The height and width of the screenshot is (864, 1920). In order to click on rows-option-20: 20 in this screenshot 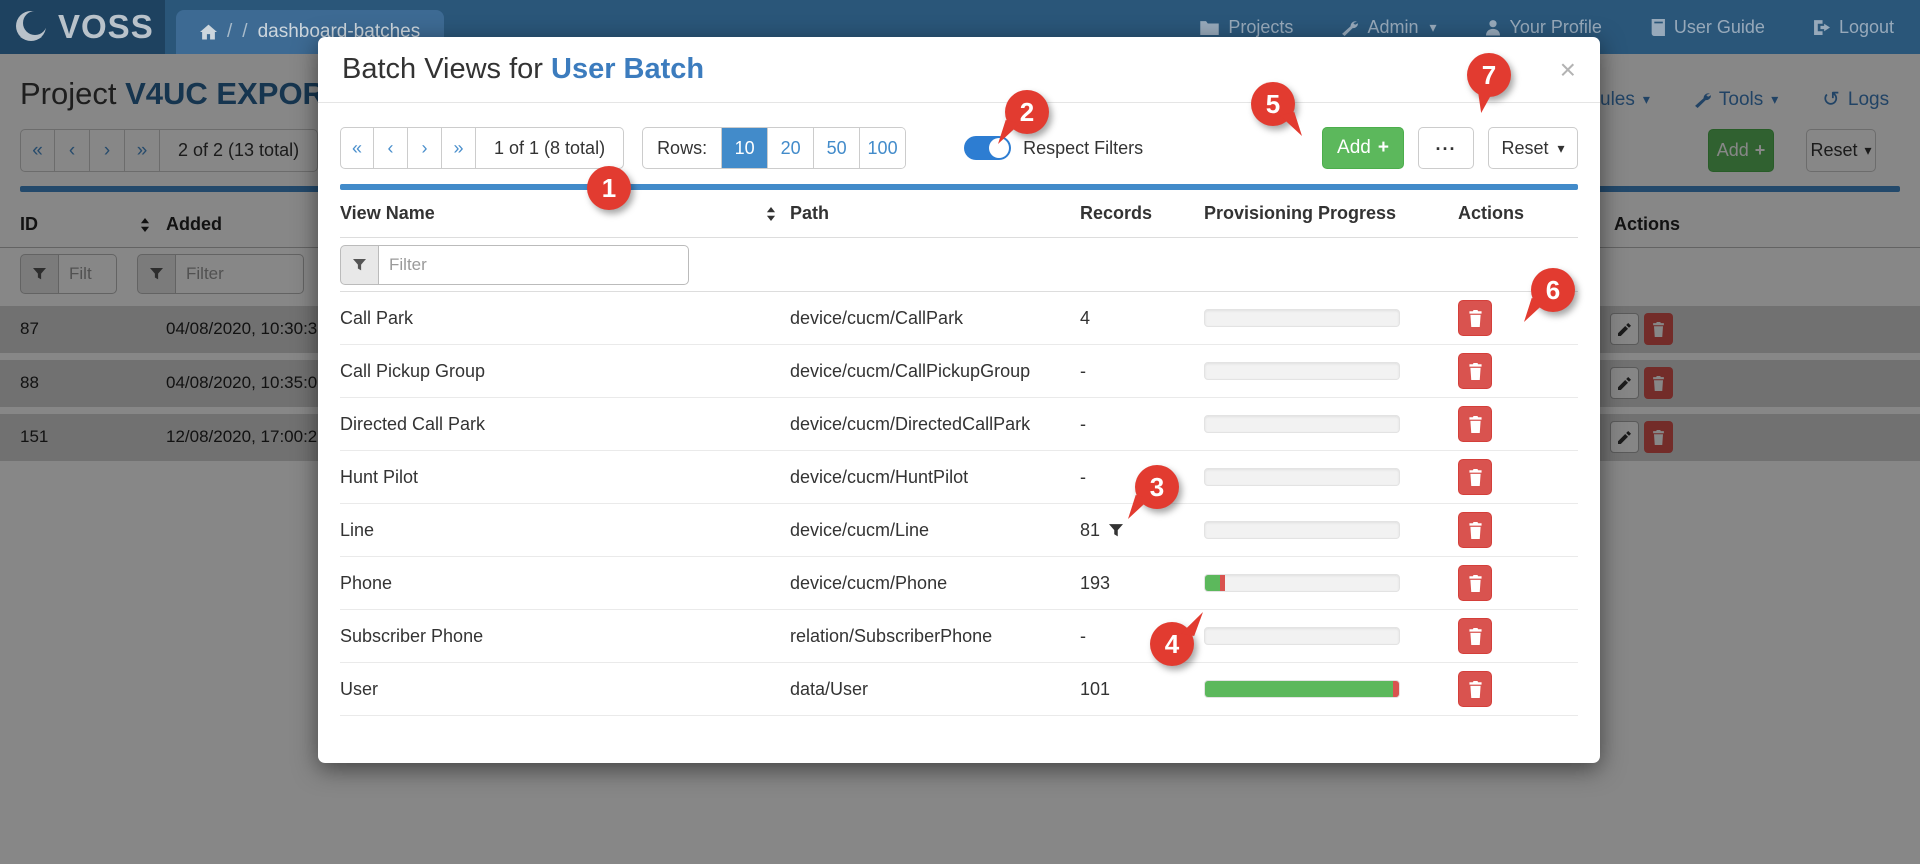, I will do `click(790, 148)`.